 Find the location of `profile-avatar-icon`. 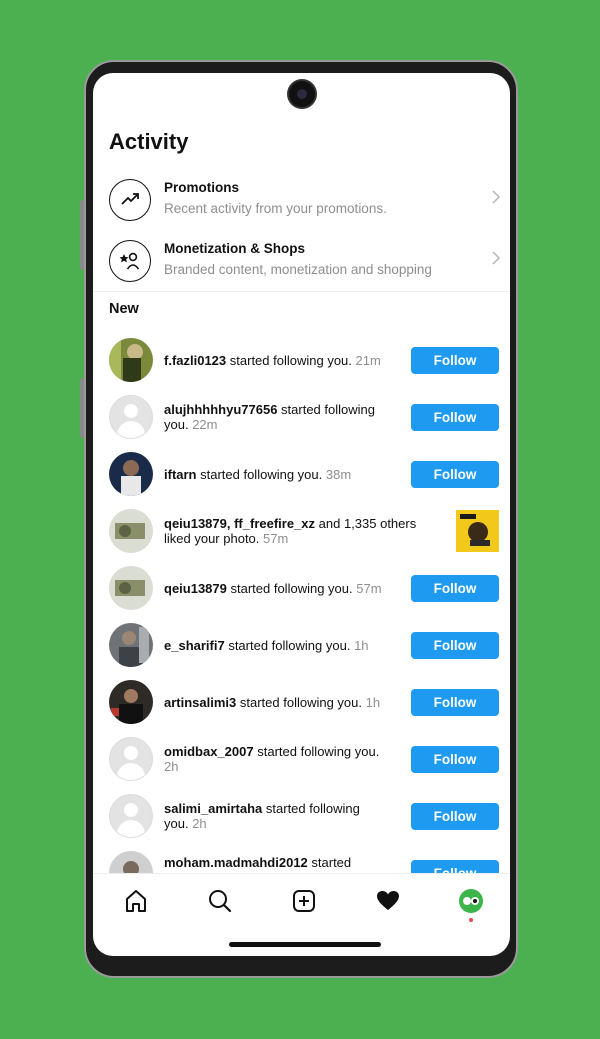

profile-avatar-icon is located at coordinates (471, 901).